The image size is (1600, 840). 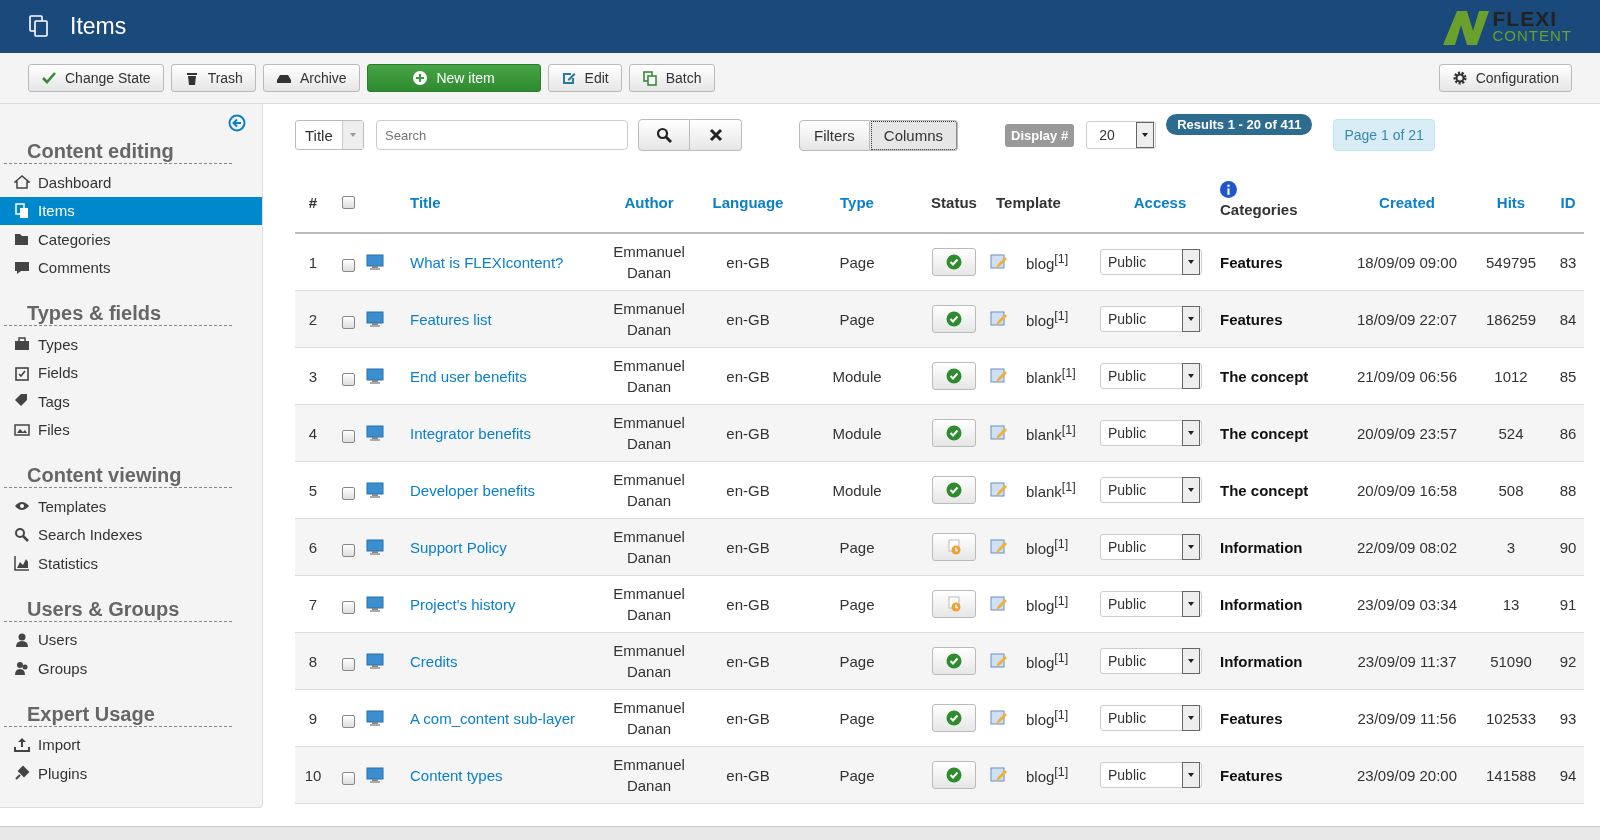 What do you see at coordinates (502, 319) in the screenshot?
I see `item-title-link: Features list` at bounding box center [502, 319].